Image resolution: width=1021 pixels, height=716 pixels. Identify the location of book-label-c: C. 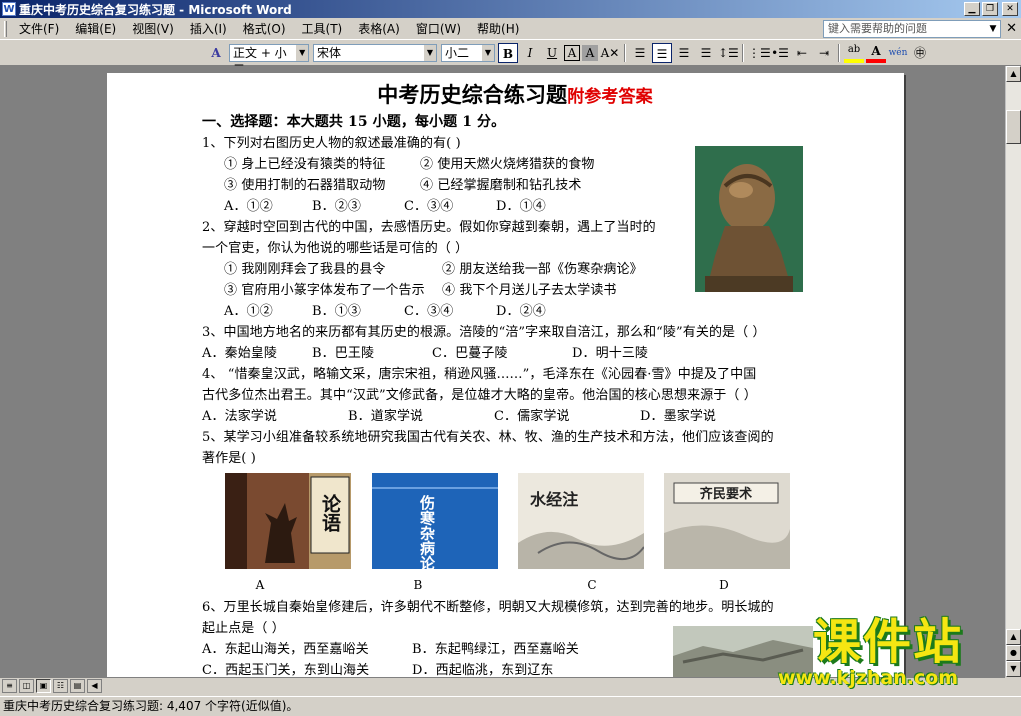
(592, 585).